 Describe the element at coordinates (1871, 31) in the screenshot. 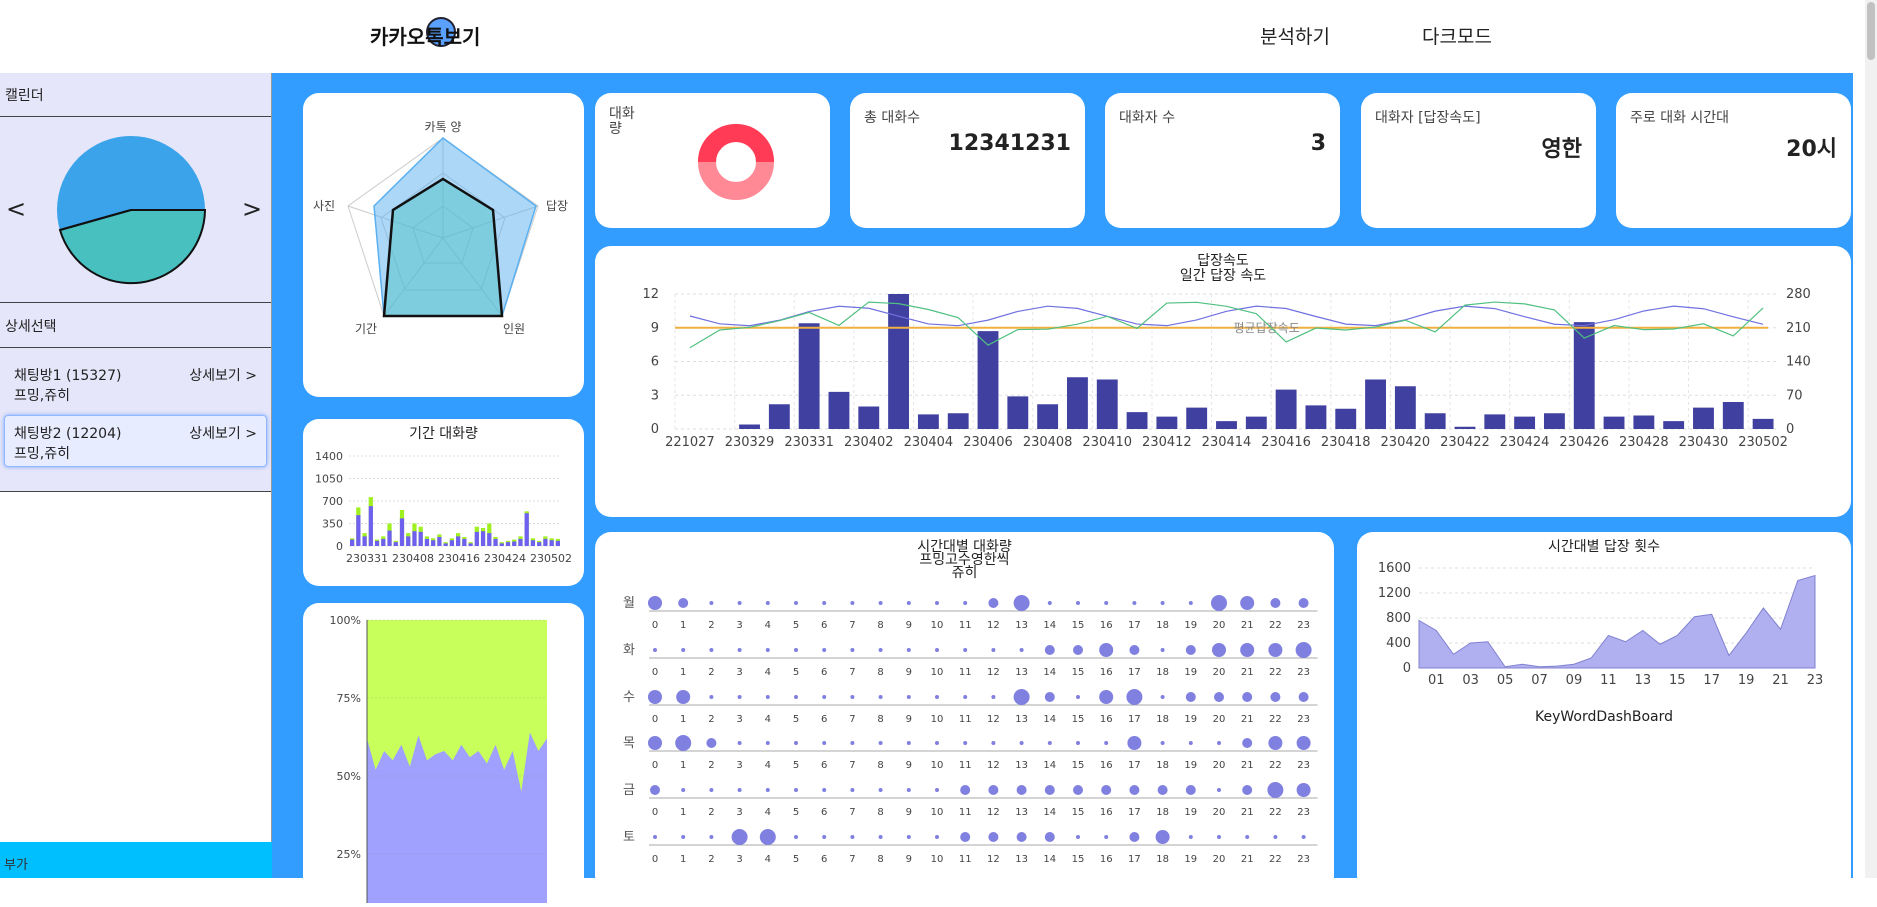

I see `scrollbar-thumb` at that location.